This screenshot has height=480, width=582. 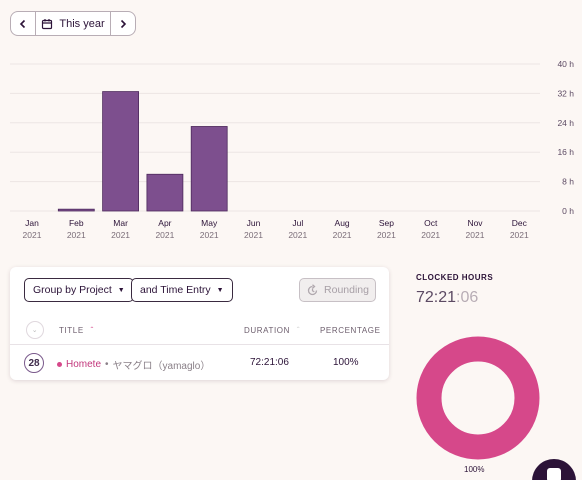 I want to click on y-tick-label: 16 h, so click(x=565, y=152).